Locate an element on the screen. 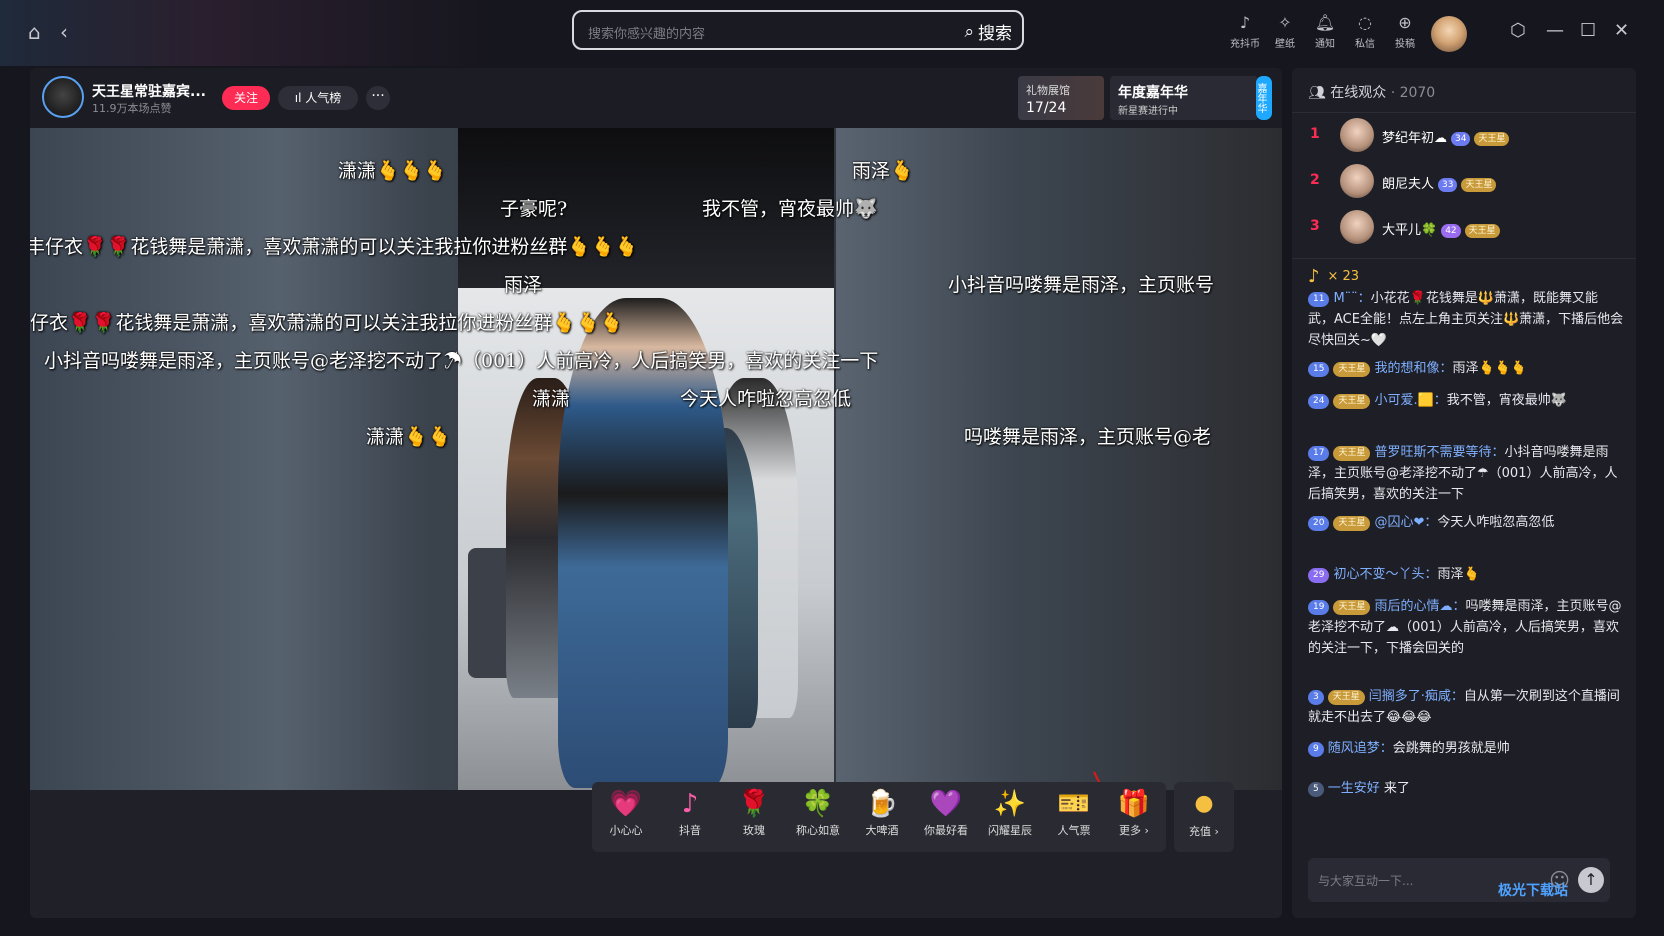 Image resolution: width=1664 pixels, height=936 pixels. gift-you-look-best: 💜 你最好看 is located at coordinates (946, 813).